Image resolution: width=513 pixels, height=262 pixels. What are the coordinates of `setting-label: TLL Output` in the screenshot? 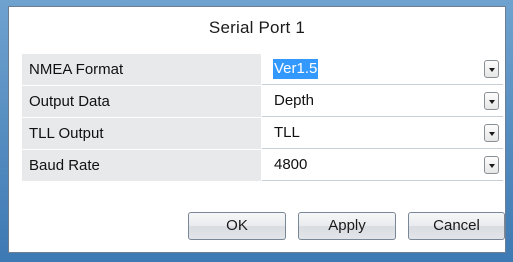 It's located at (141, 133).